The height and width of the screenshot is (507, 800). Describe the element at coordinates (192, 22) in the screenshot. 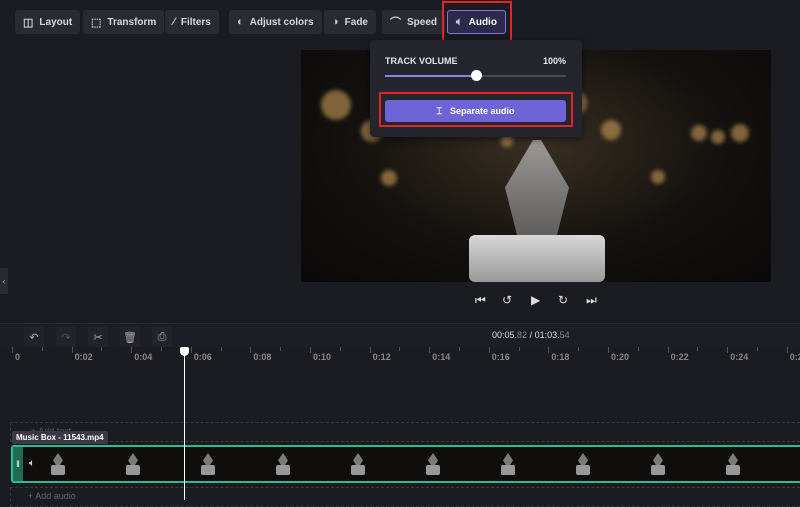

I see `tab-filters: ⁄ Filters` at that location.